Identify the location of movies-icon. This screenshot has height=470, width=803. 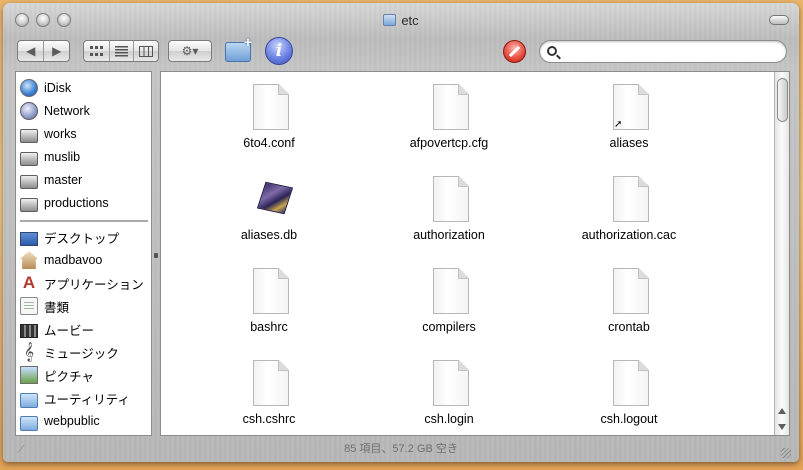
(29, 331).